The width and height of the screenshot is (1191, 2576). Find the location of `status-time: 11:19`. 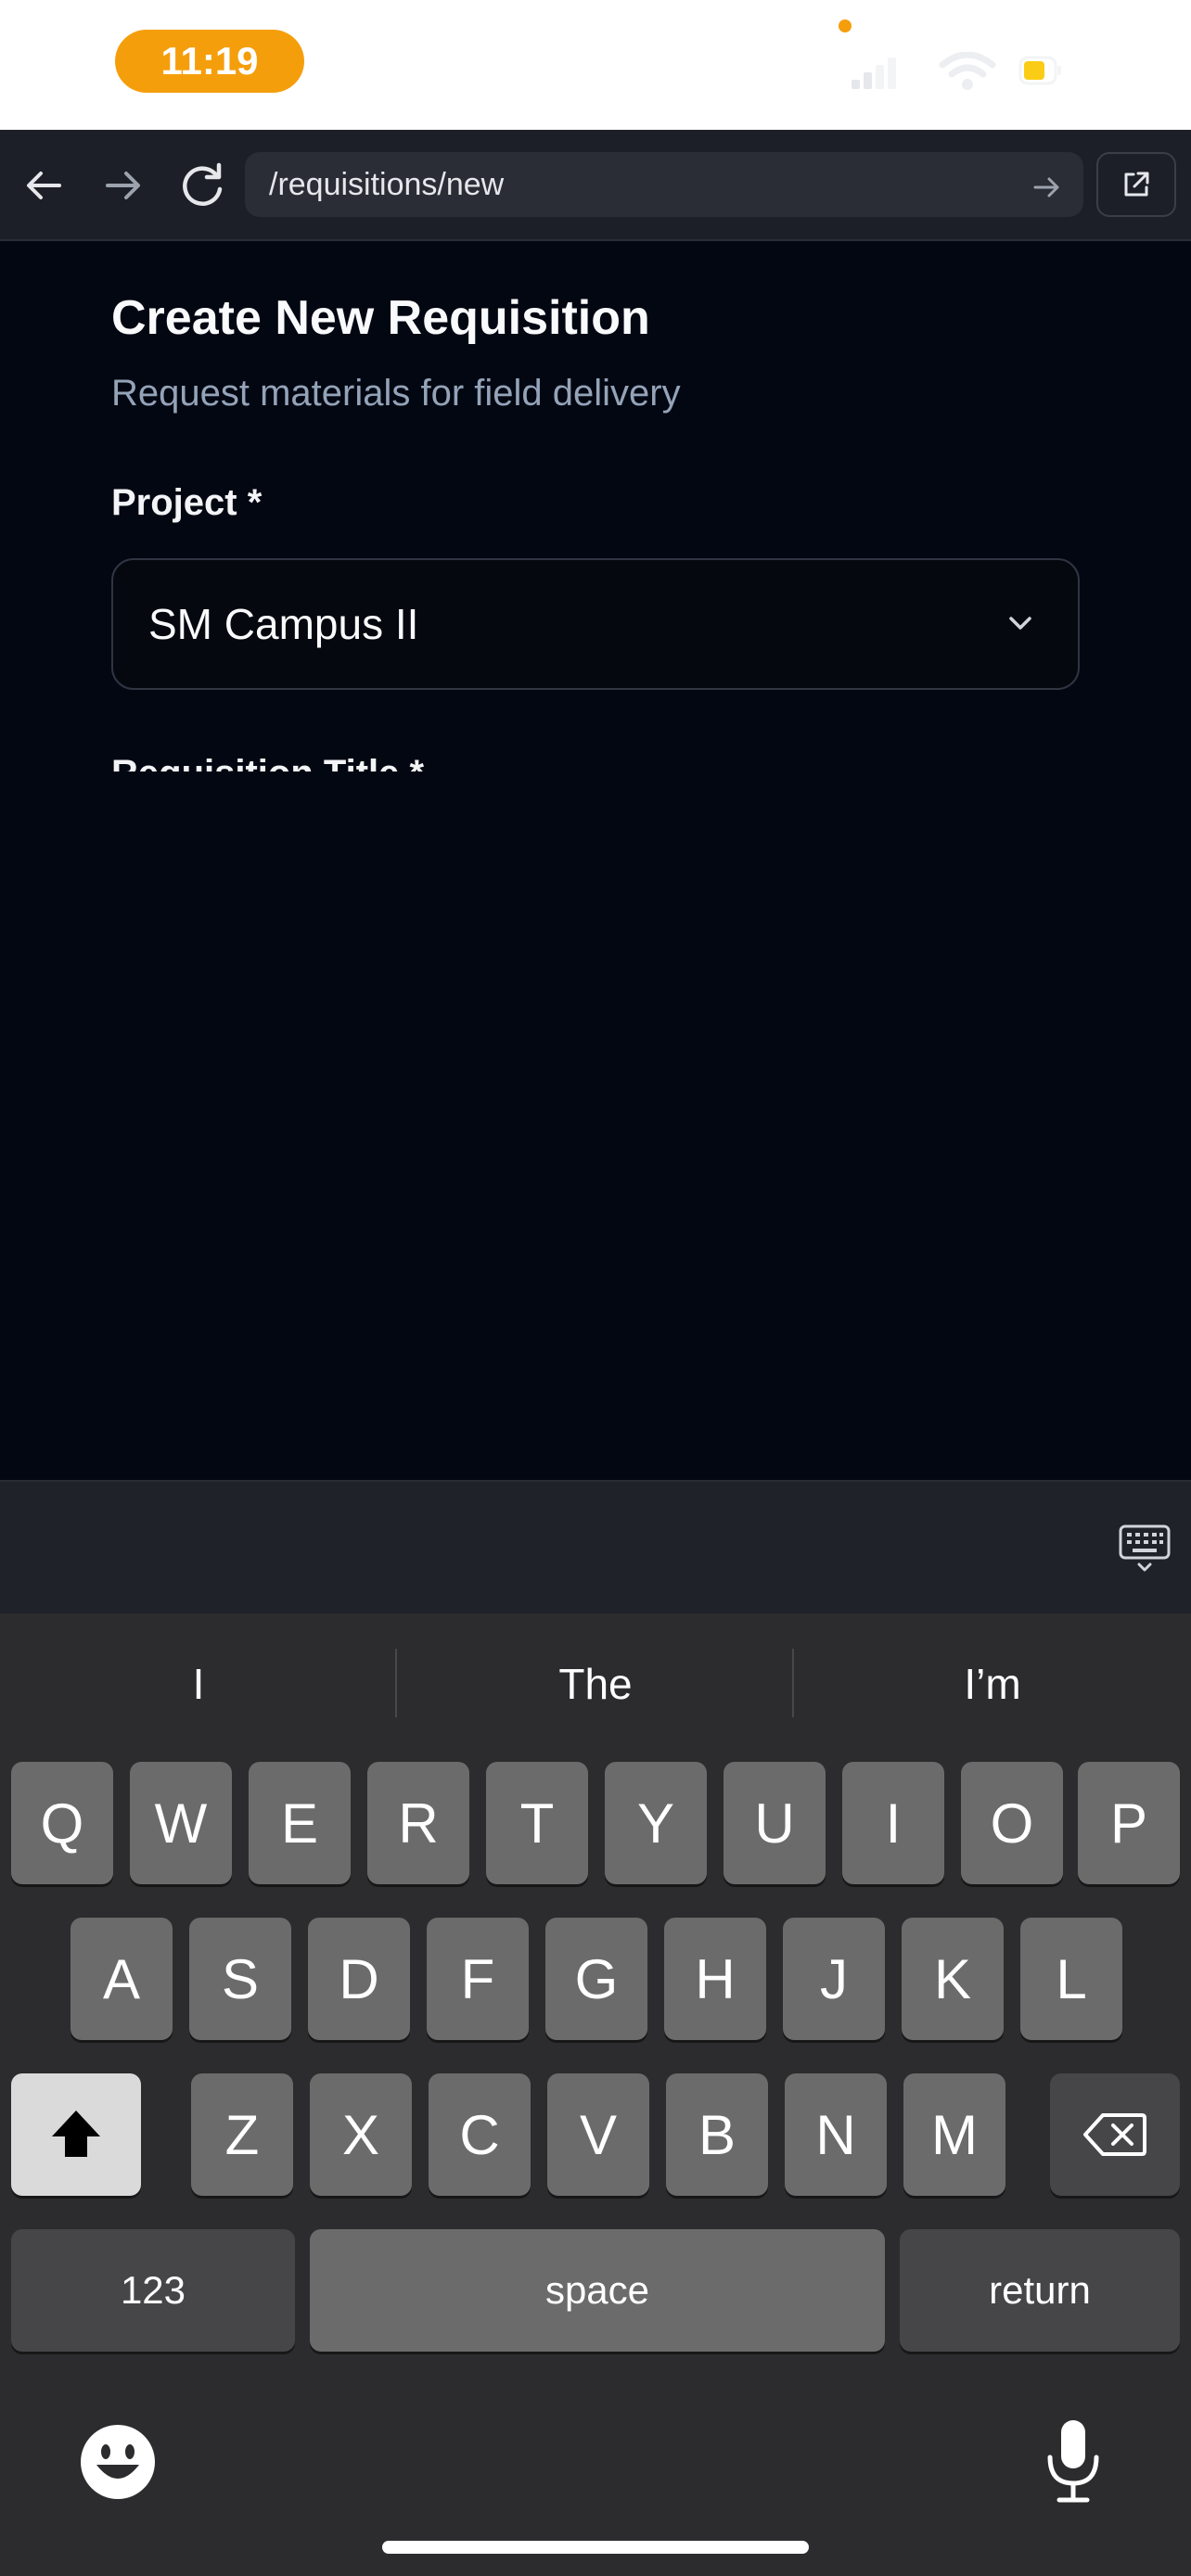

status-time: 11:19 is located at coordinates (209, 61).